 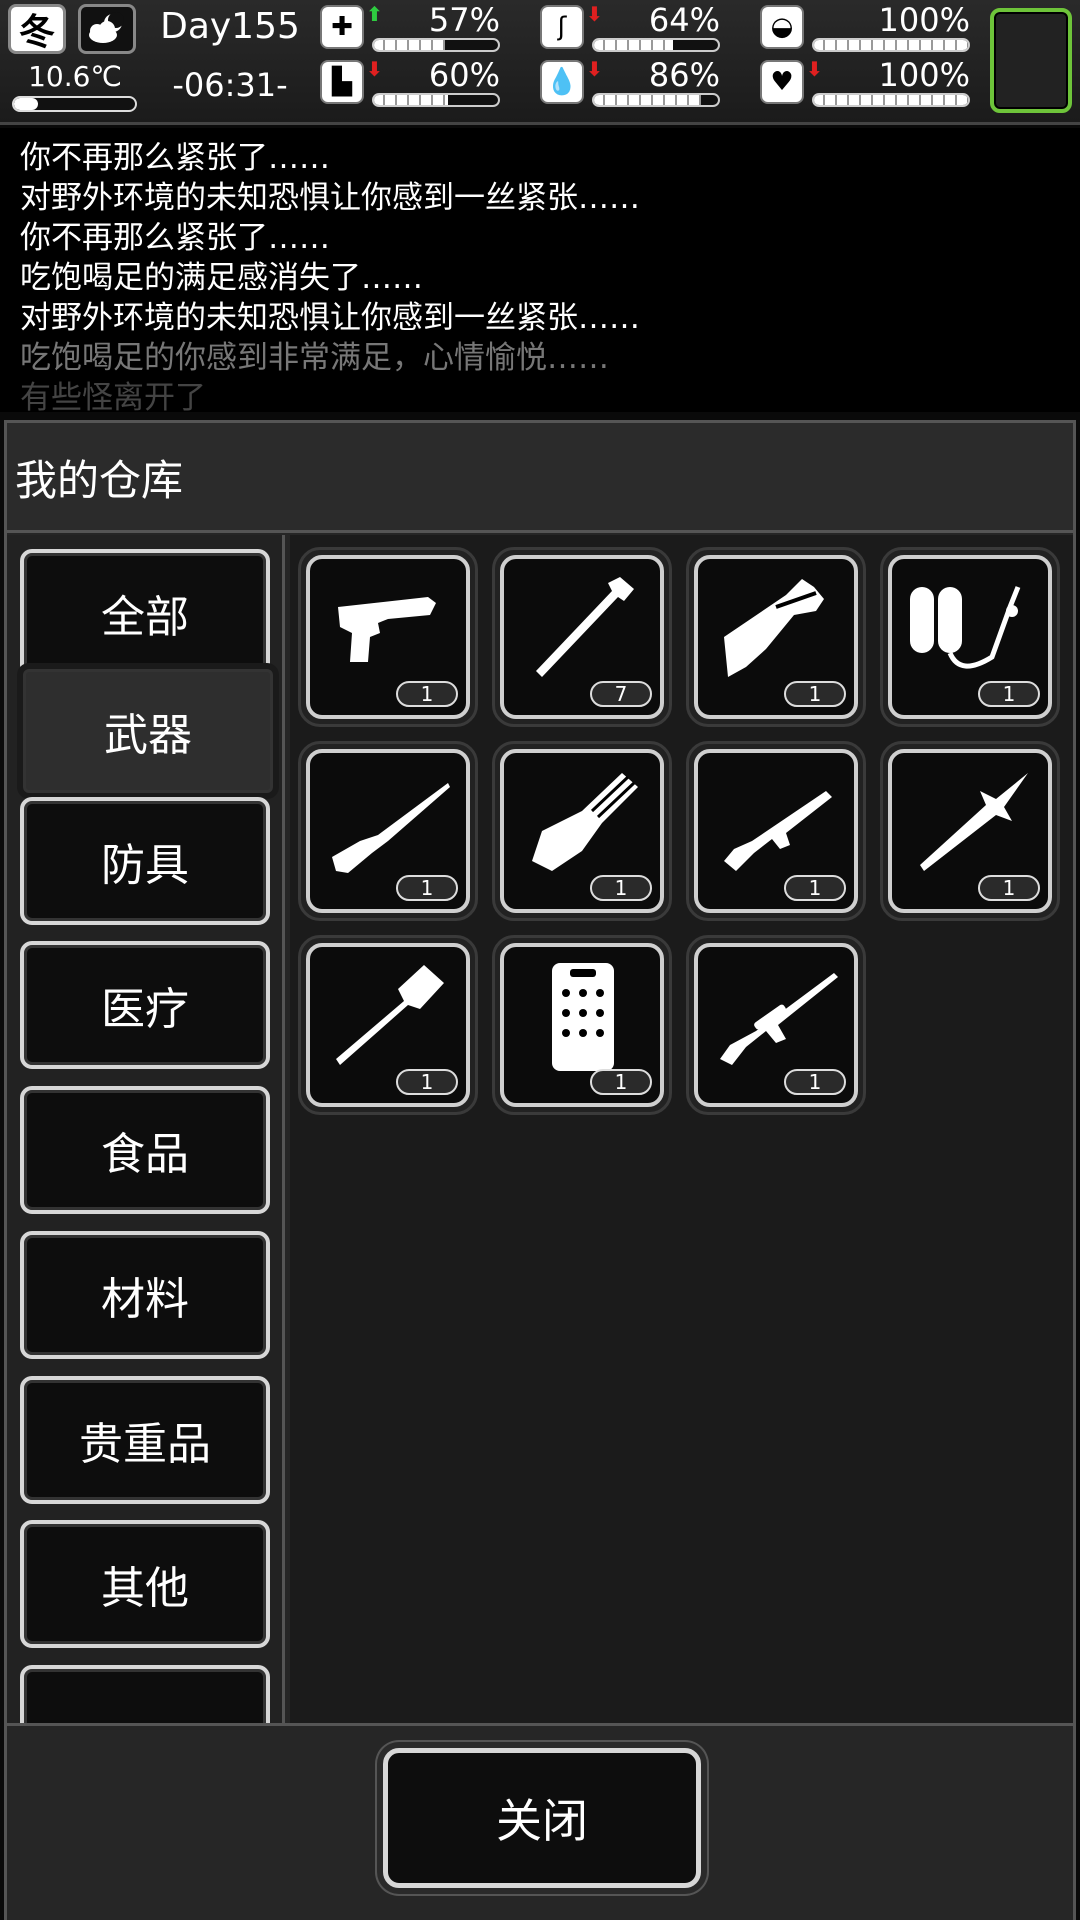 What do you see at coordinates (390, 1015) in the screenshot?
I see `shovel-icon` at bounding box center [390, 1015].